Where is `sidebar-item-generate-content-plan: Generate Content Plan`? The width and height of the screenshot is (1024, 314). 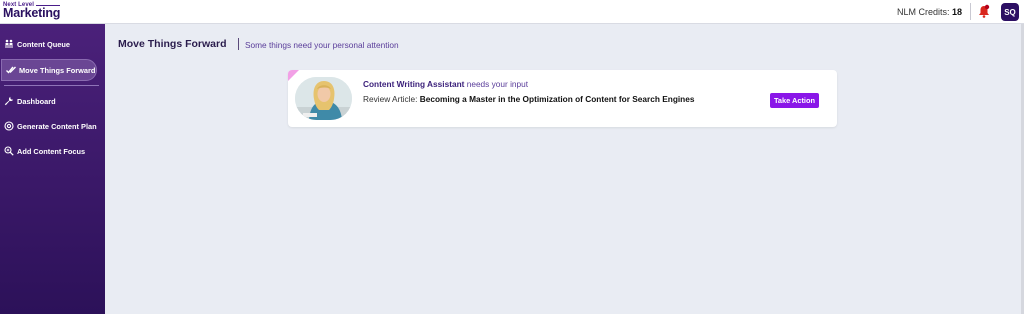
sidebar-item-generate-content-plan: Generate Content Plan is located at coordinates (48, 126).